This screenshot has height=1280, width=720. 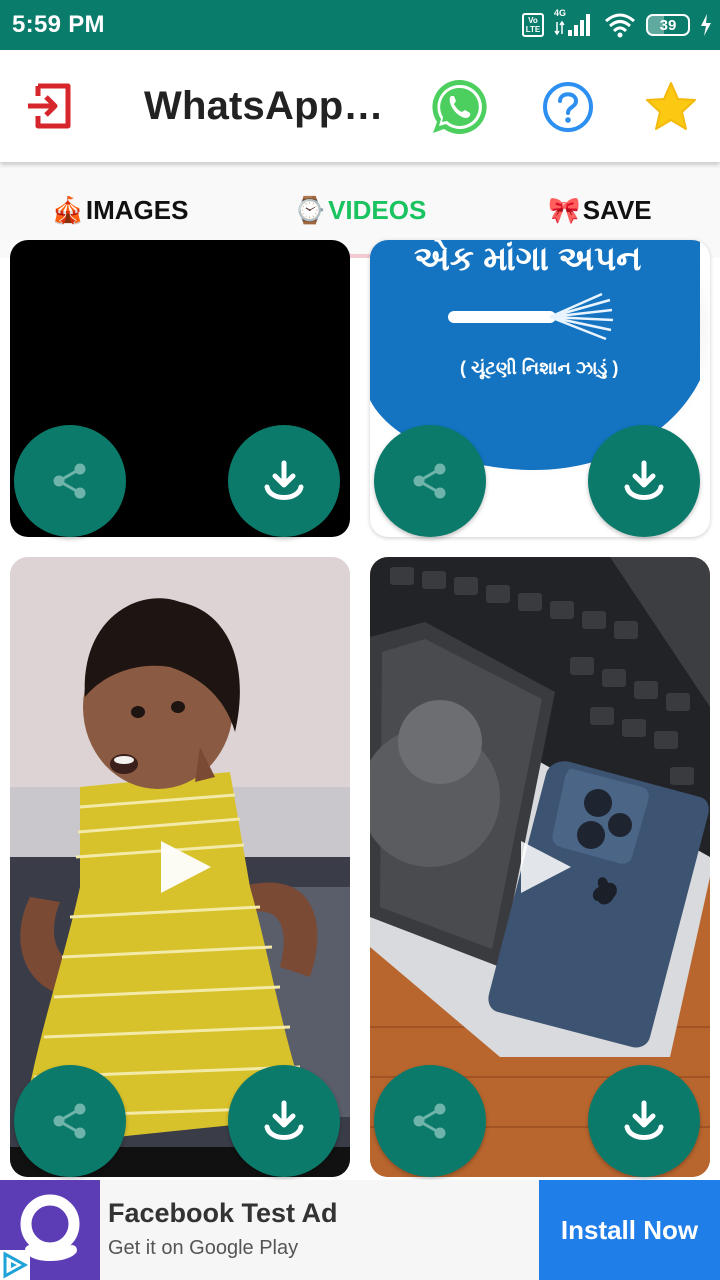 What do you see at coordinates (574, 23) in the screenshot?
I see `signal-icon: 4G` at bounding box center [574, 23].